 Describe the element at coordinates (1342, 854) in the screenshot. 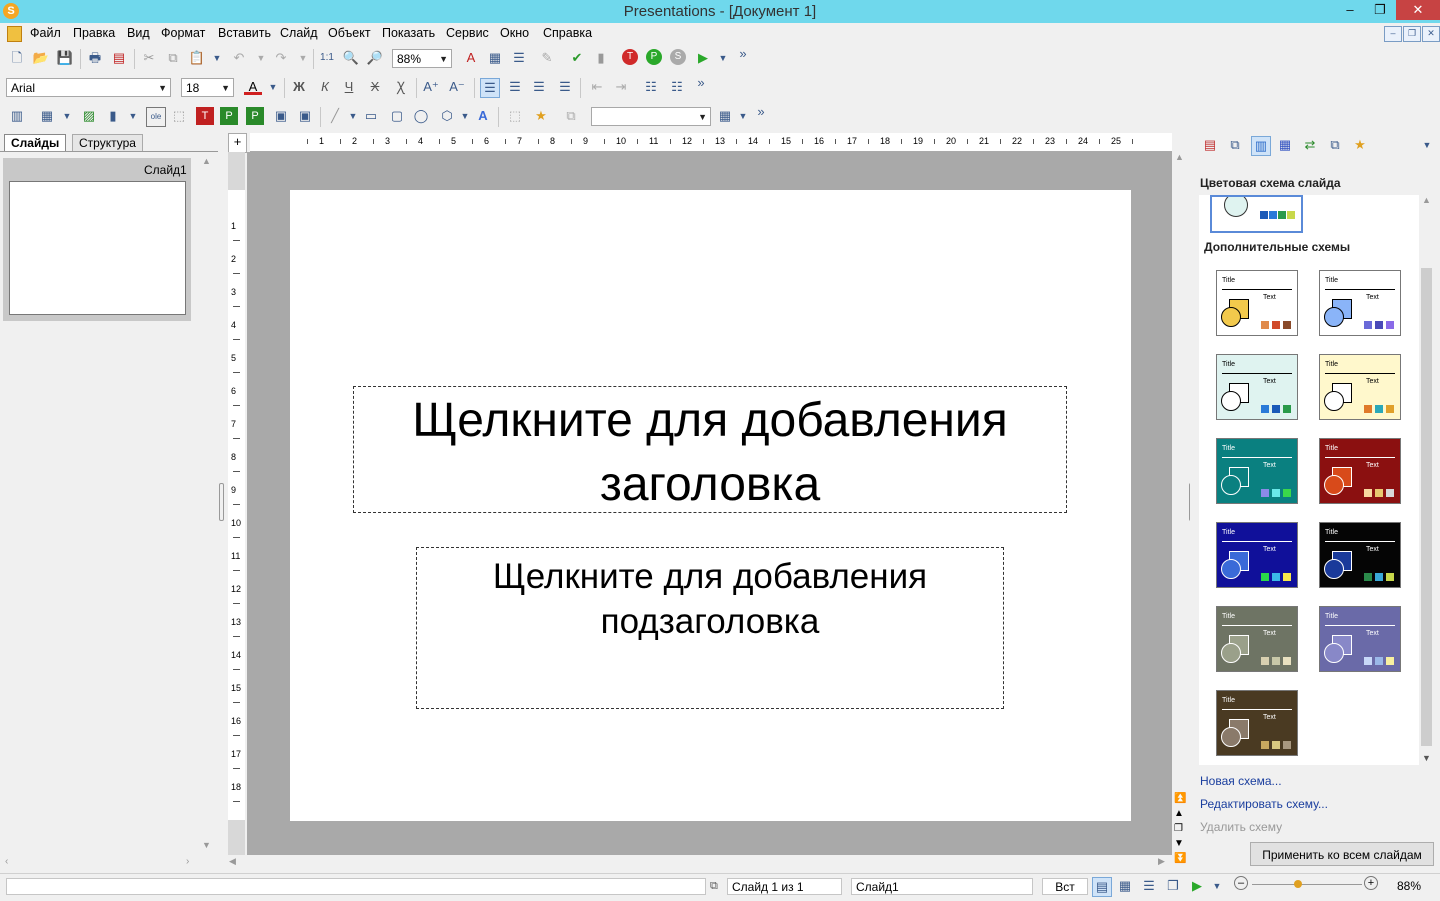

I see `apply-to-all-slides-button: Применить ко всем слайдам` at that location.